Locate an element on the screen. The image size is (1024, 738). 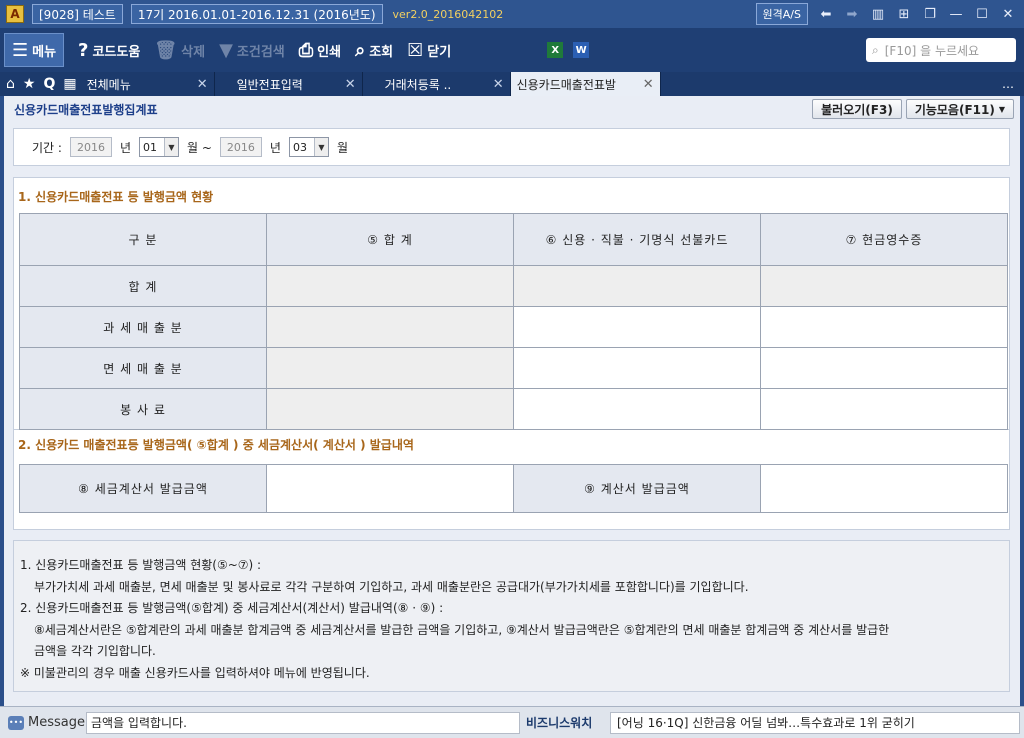
year-unit: 년 is located at coordinates (275, 147).